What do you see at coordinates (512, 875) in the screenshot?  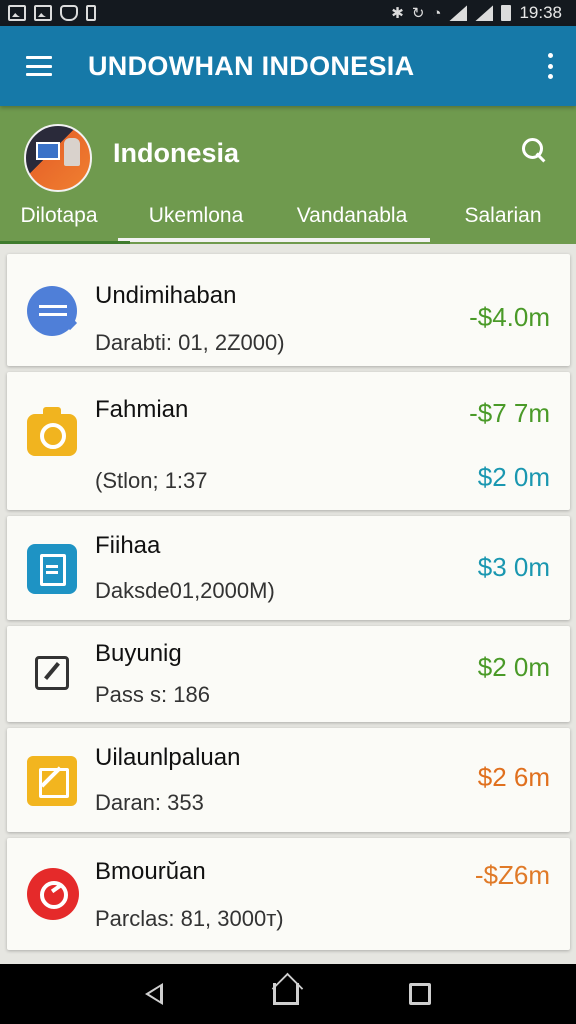 I see `item-amount: -$Z6m` at bounding box center [512, 875].